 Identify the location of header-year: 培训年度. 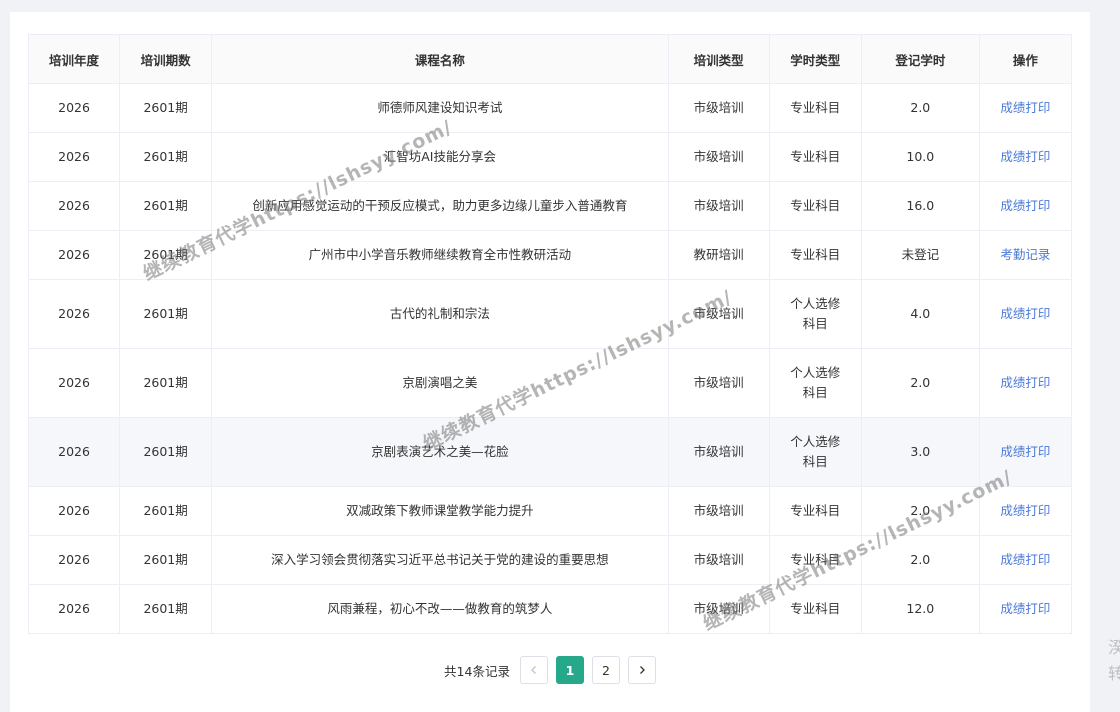
(74, 59).